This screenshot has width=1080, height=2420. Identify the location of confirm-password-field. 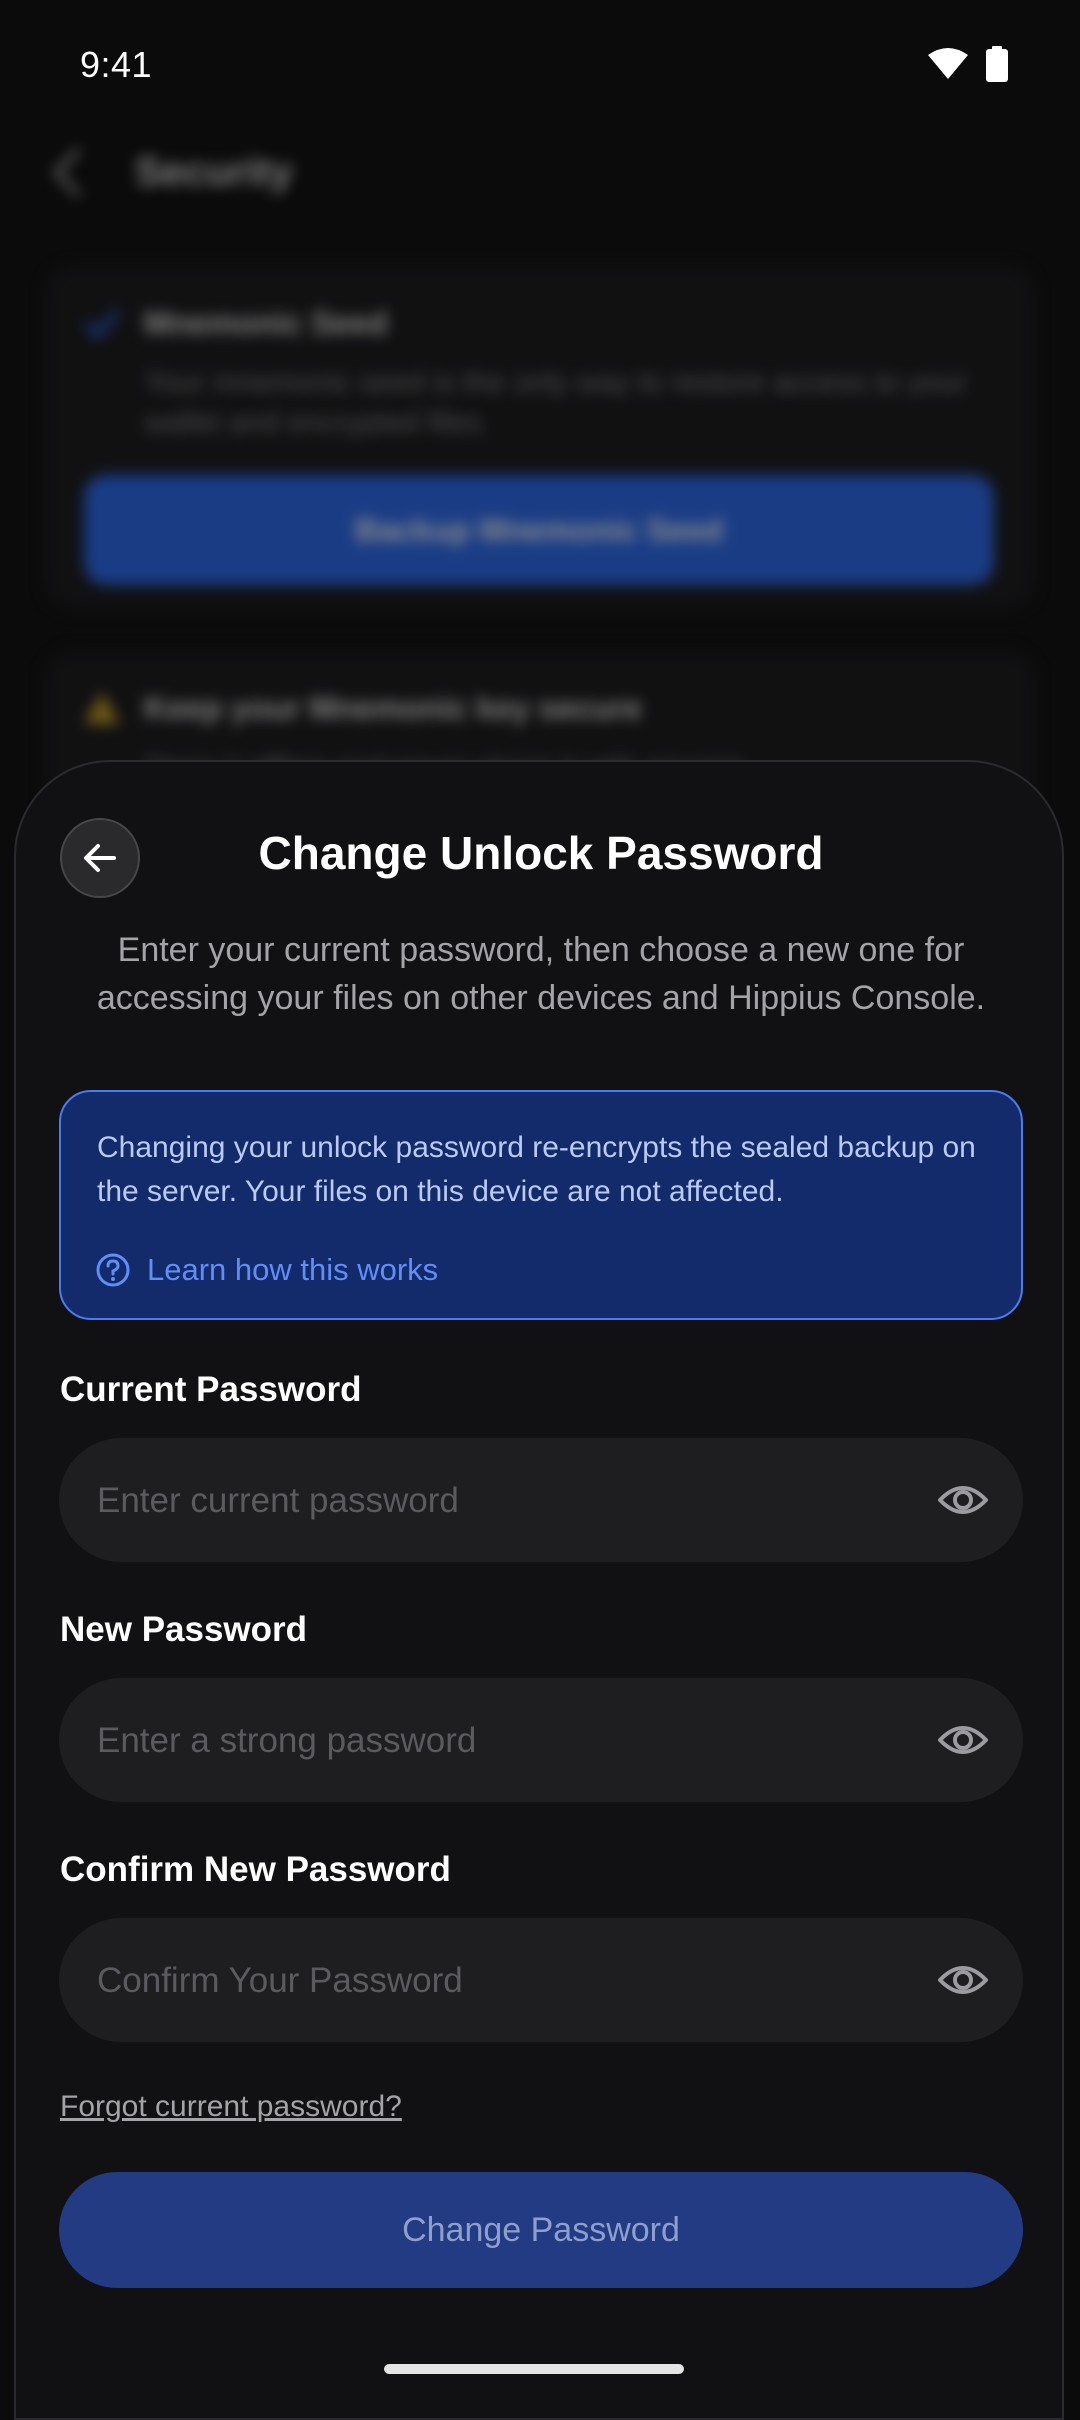
(541, 1981).